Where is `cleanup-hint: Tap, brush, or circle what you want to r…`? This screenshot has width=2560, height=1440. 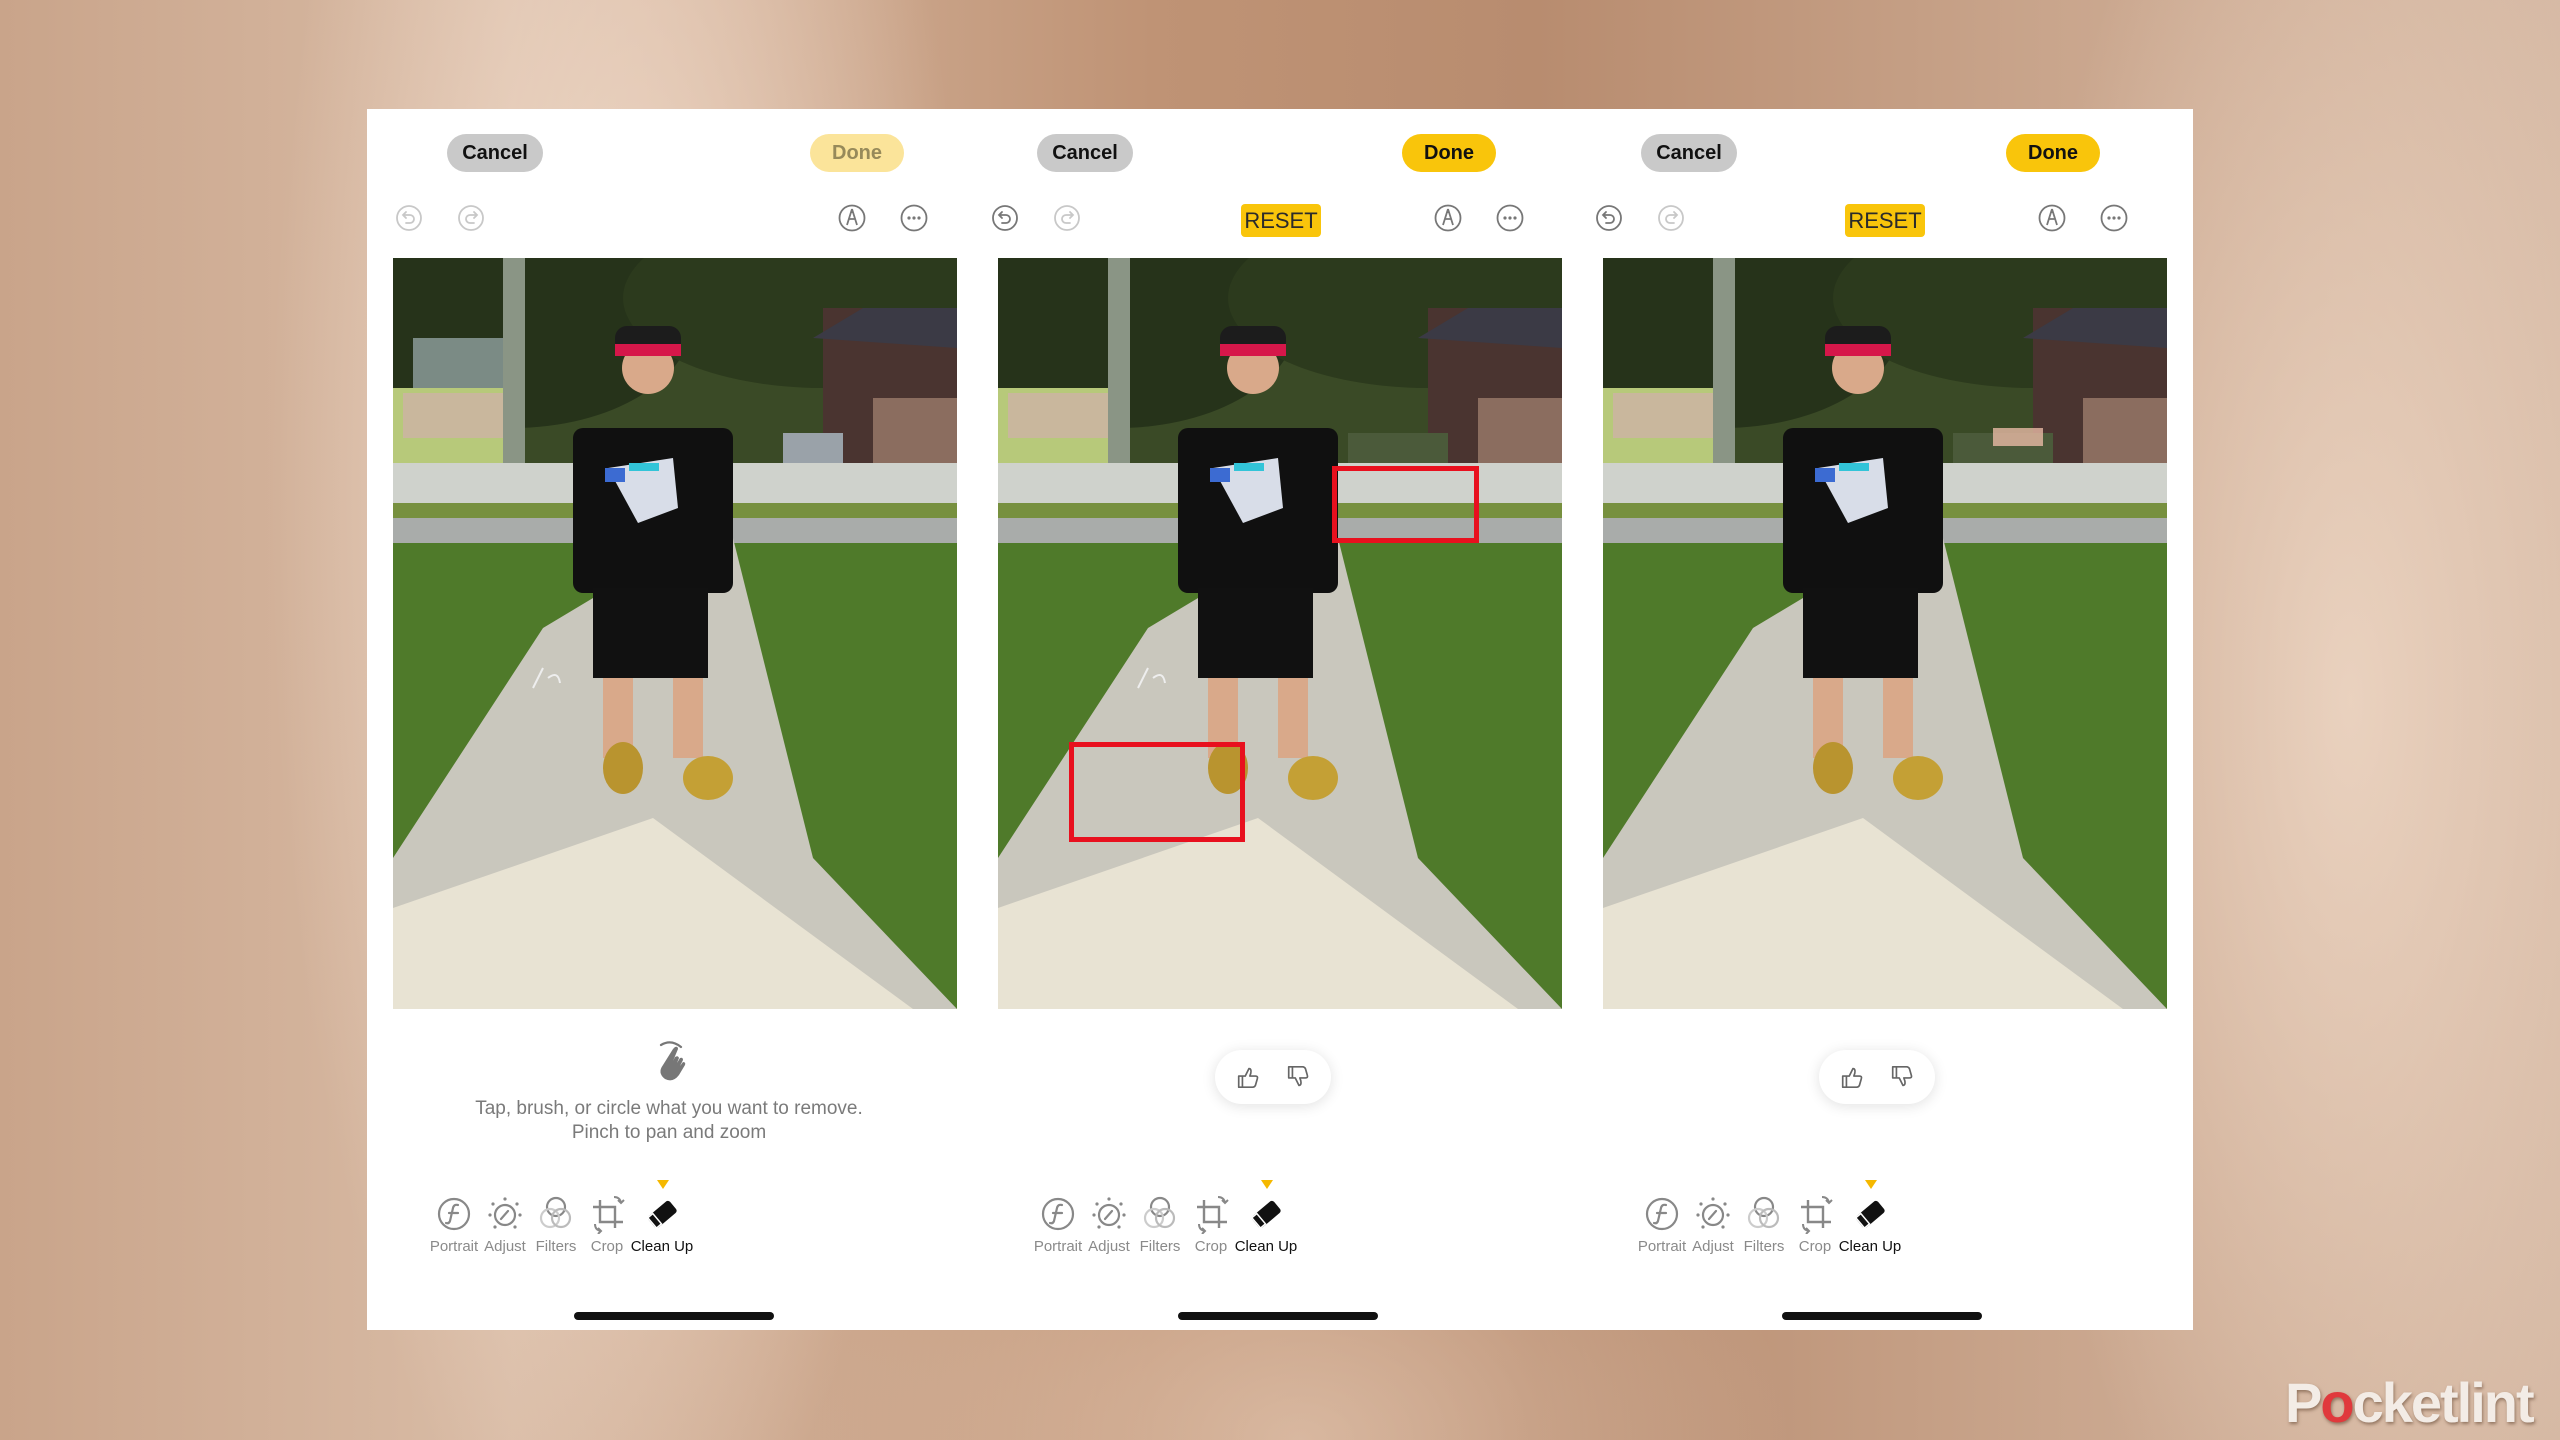 cleanup-hint: Tap, brush, or circle what you want to r… is located at coordinates (669, 1092).